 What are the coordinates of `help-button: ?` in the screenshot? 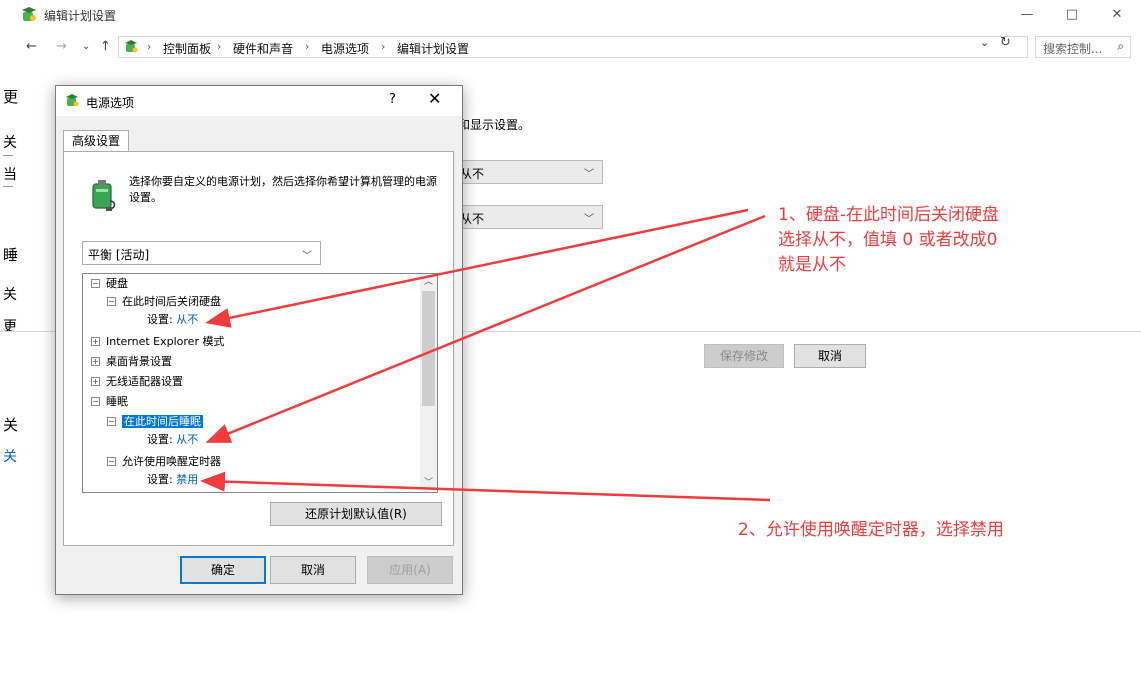 It's located at (392, 99).